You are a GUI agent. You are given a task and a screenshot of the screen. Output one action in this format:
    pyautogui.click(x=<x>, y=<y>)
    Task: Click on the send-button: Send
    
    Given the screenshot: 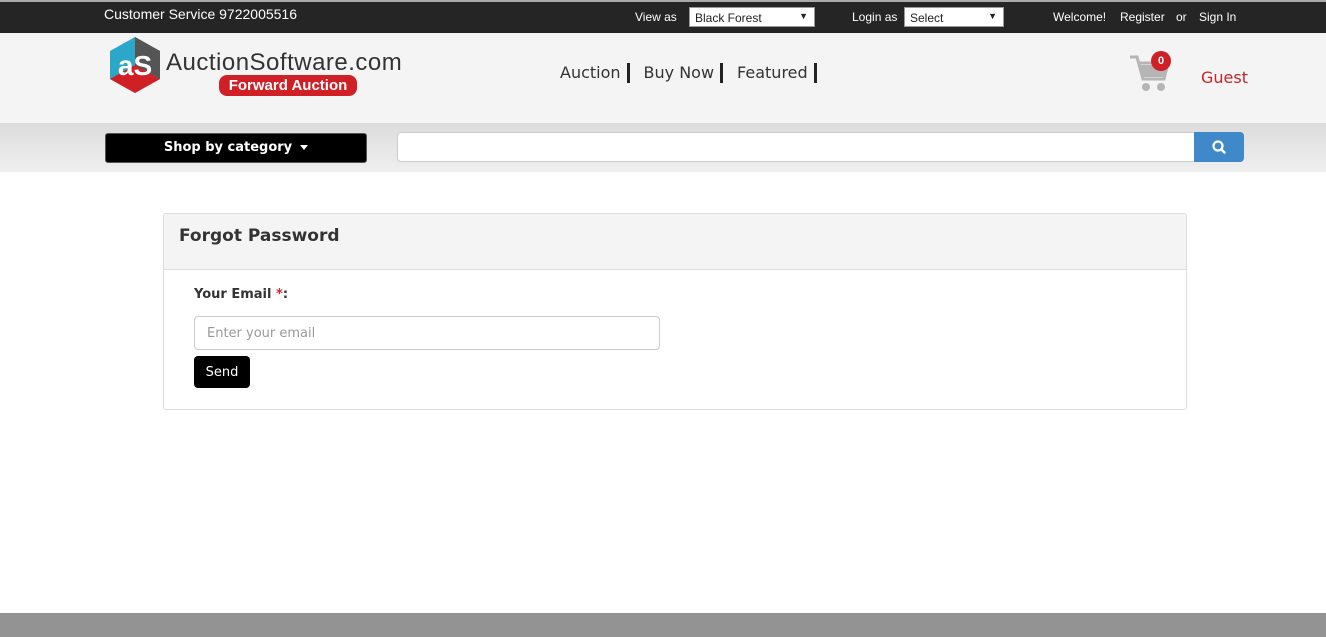 What is the action you would take?
    pyautogui.click(x=222, y=372)
    